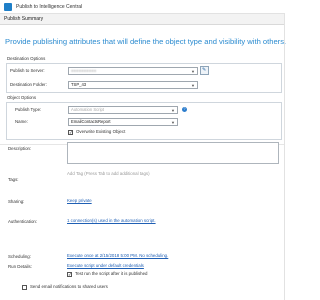 The height and width of the screenshot is (300, 320). I want to click on window-border, so click(284, 157).